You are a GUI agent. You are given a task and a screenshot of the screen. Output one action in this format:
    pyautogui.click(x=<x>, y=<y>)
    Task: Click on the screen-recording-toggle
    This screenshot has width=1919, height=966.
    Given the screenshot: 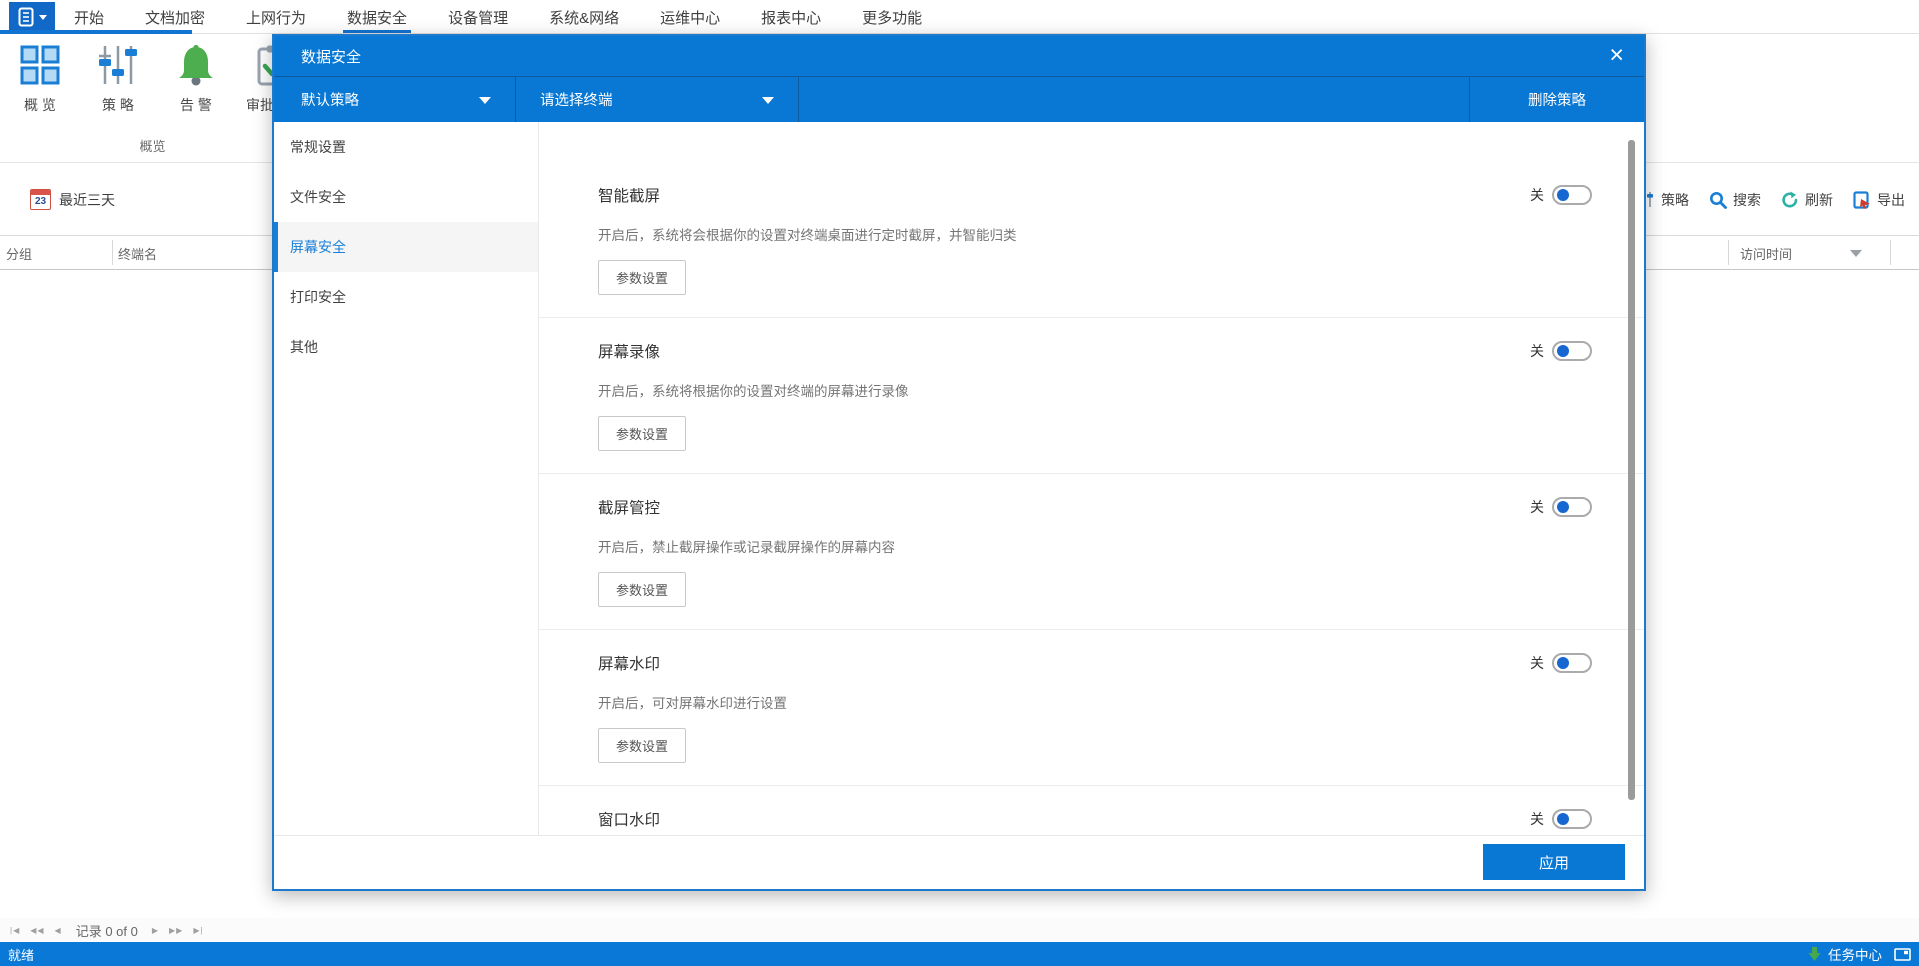 What is the action you would take?
    pyautogui.click(x=1572, y=351)
    